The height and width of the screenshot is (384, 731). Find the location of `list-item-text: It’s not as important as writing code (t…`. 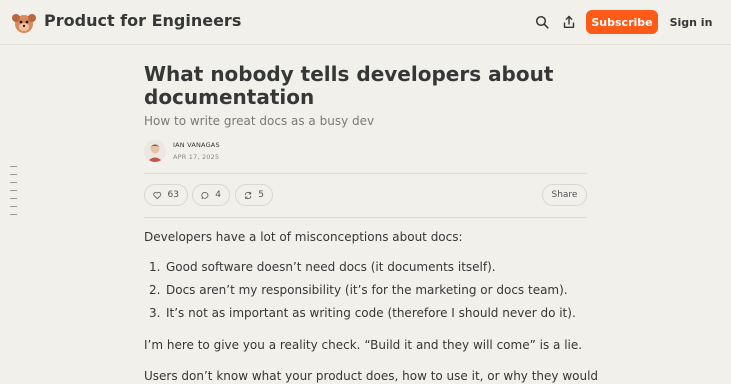

list-item-text: It’s not as important as writing code (t… is located at coordinates (371, 313).